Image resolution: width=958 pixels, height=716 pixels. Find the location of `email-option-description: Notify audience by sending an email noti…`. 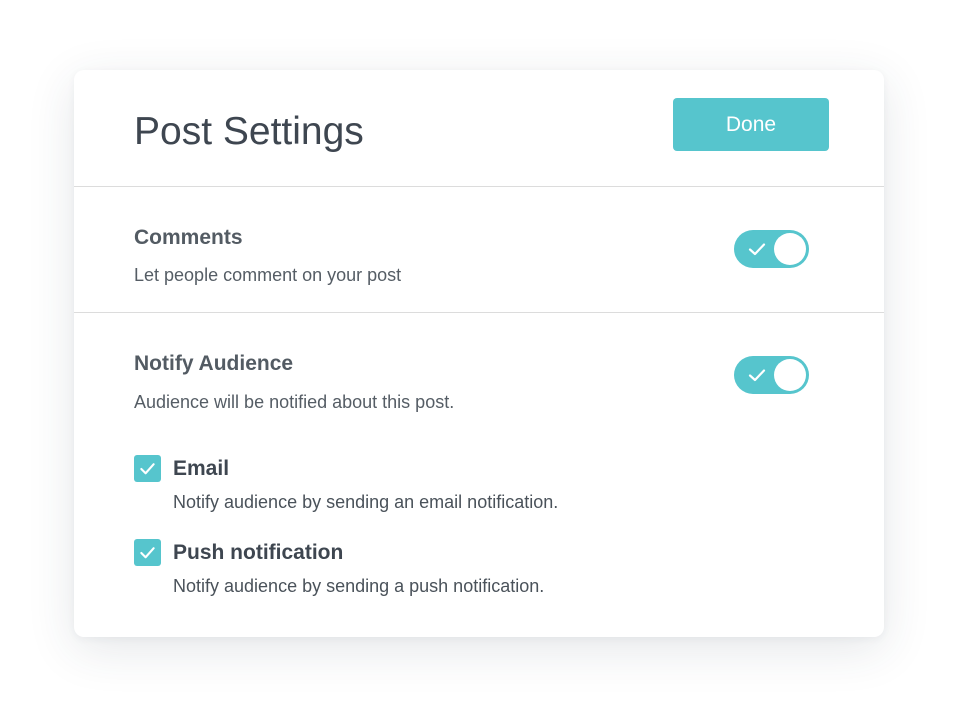

email-option-description: Notify audience by sending an email noti… is located at coordinates (366, 502).